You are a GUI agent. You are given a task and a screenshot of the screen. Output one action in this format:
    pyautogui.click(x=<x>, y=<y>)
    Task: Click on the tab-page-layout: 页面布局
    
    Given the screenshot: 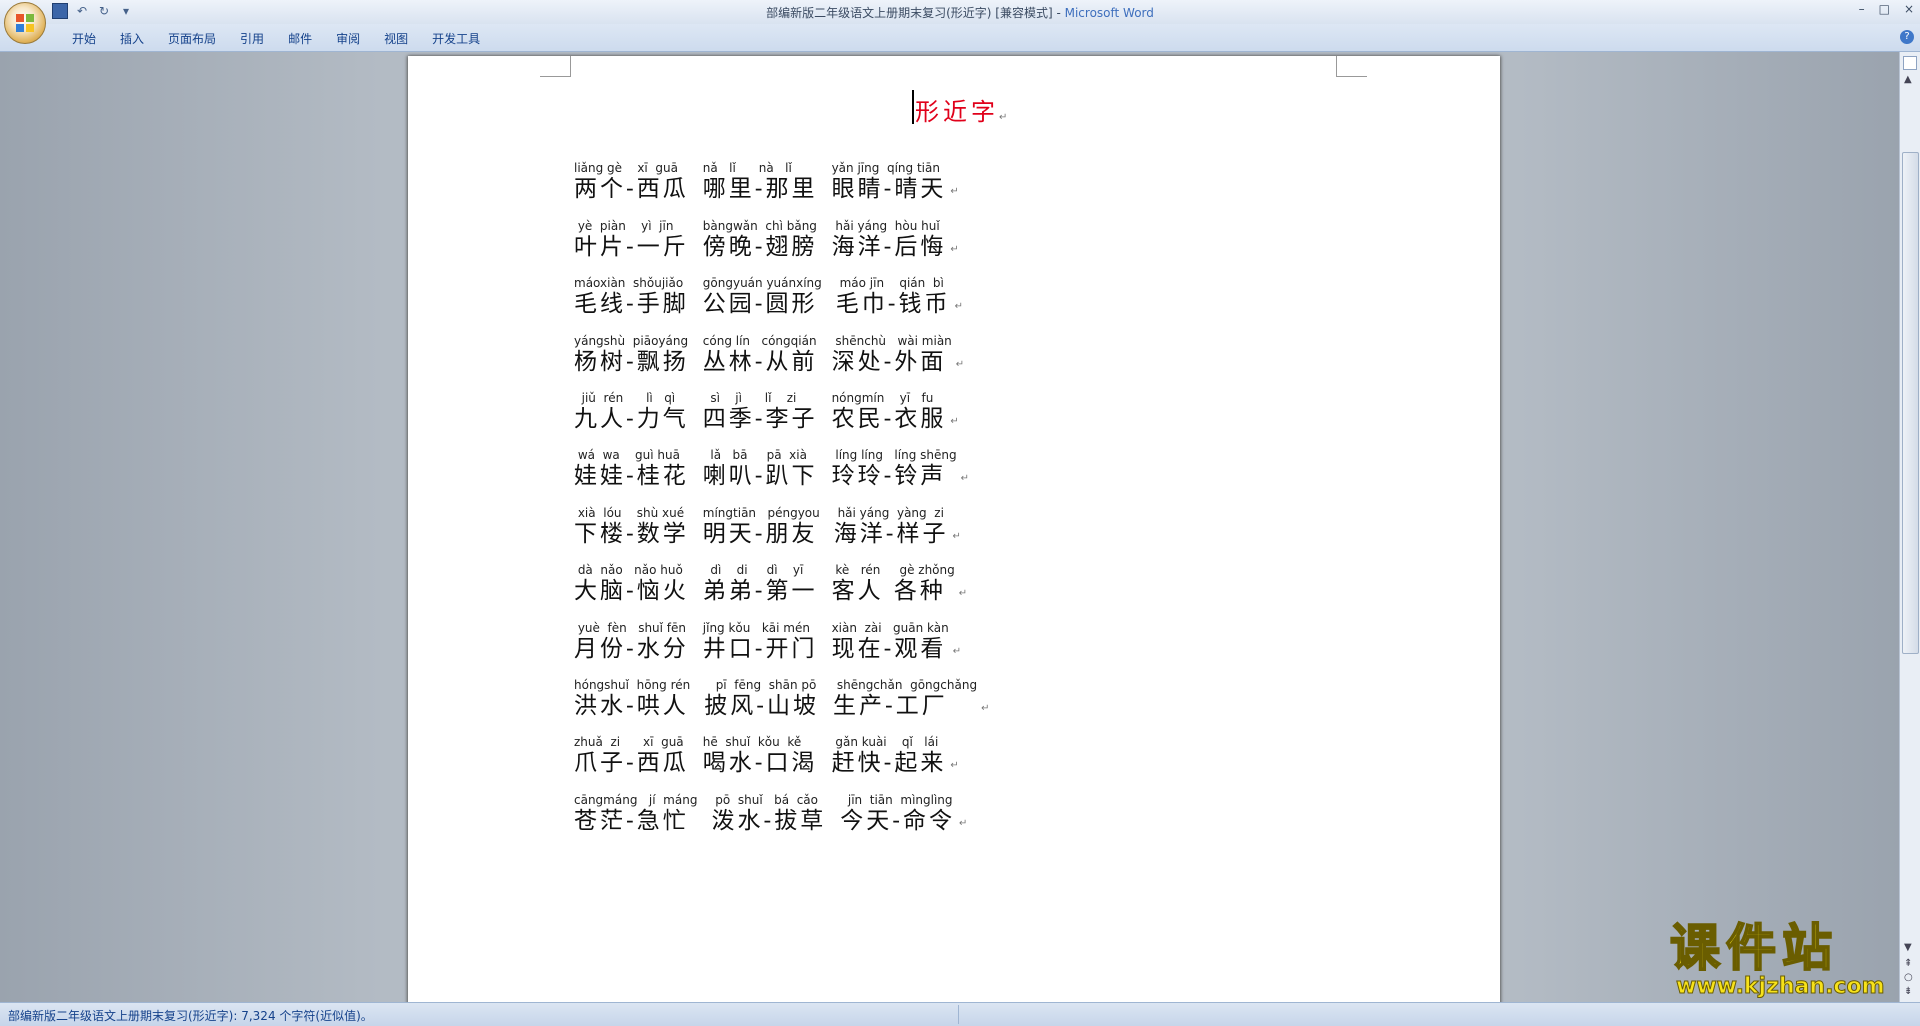 What is the action you would take?
    pyautogui.click(x=192, y=38)
    